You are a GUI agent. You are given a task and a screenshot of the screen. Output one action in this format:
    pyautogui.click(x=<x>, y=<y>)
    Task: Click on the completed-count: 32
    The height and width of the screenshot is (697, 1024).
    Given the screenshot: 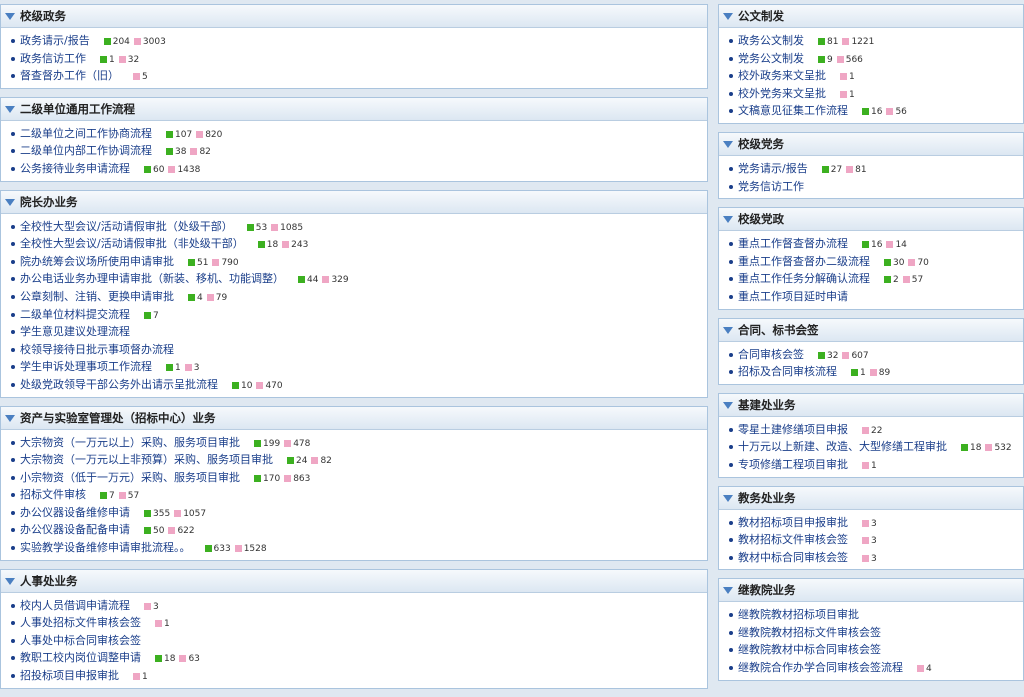 What is the action you would take?
    pyautogui.click(x=133, y=60)
    